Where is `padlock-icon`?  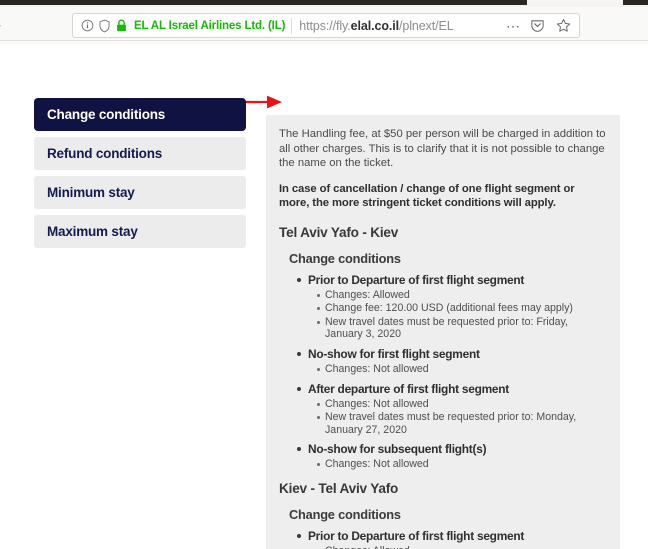
padlock-icon is located at coordinates (121, 26).